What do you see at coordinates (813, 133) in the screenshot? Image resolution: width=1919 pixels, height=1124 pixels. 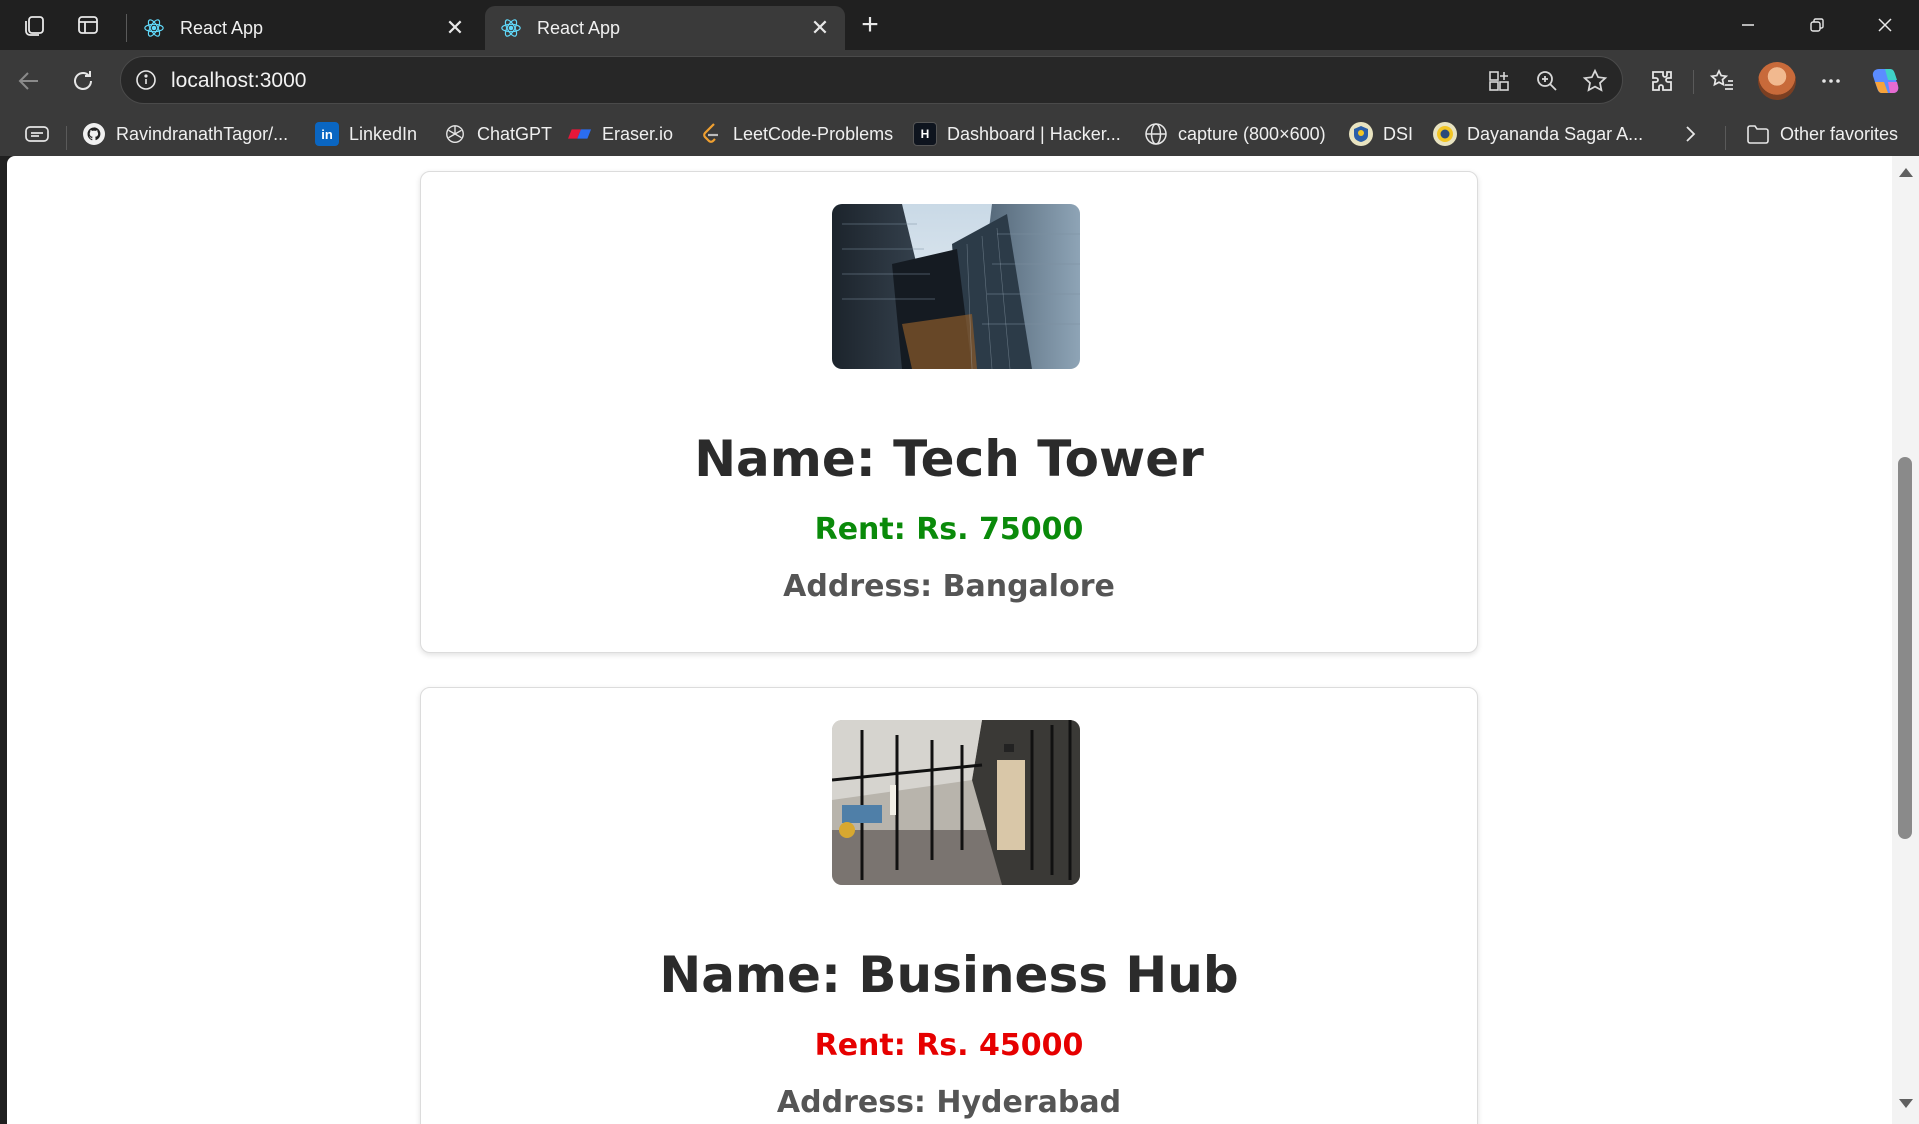 I see `bookmark-label: LeetCode-Problems` at bounding box center [813, 133].